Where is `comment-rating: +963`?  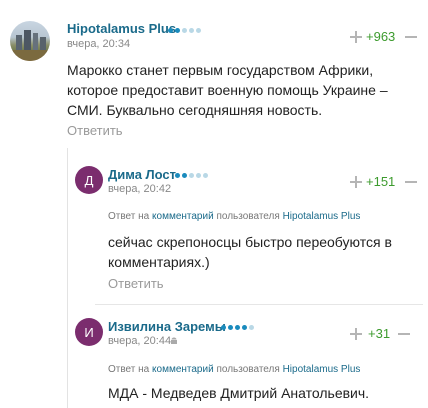
comment-rating: +963 is located at coordinates (381, 36).